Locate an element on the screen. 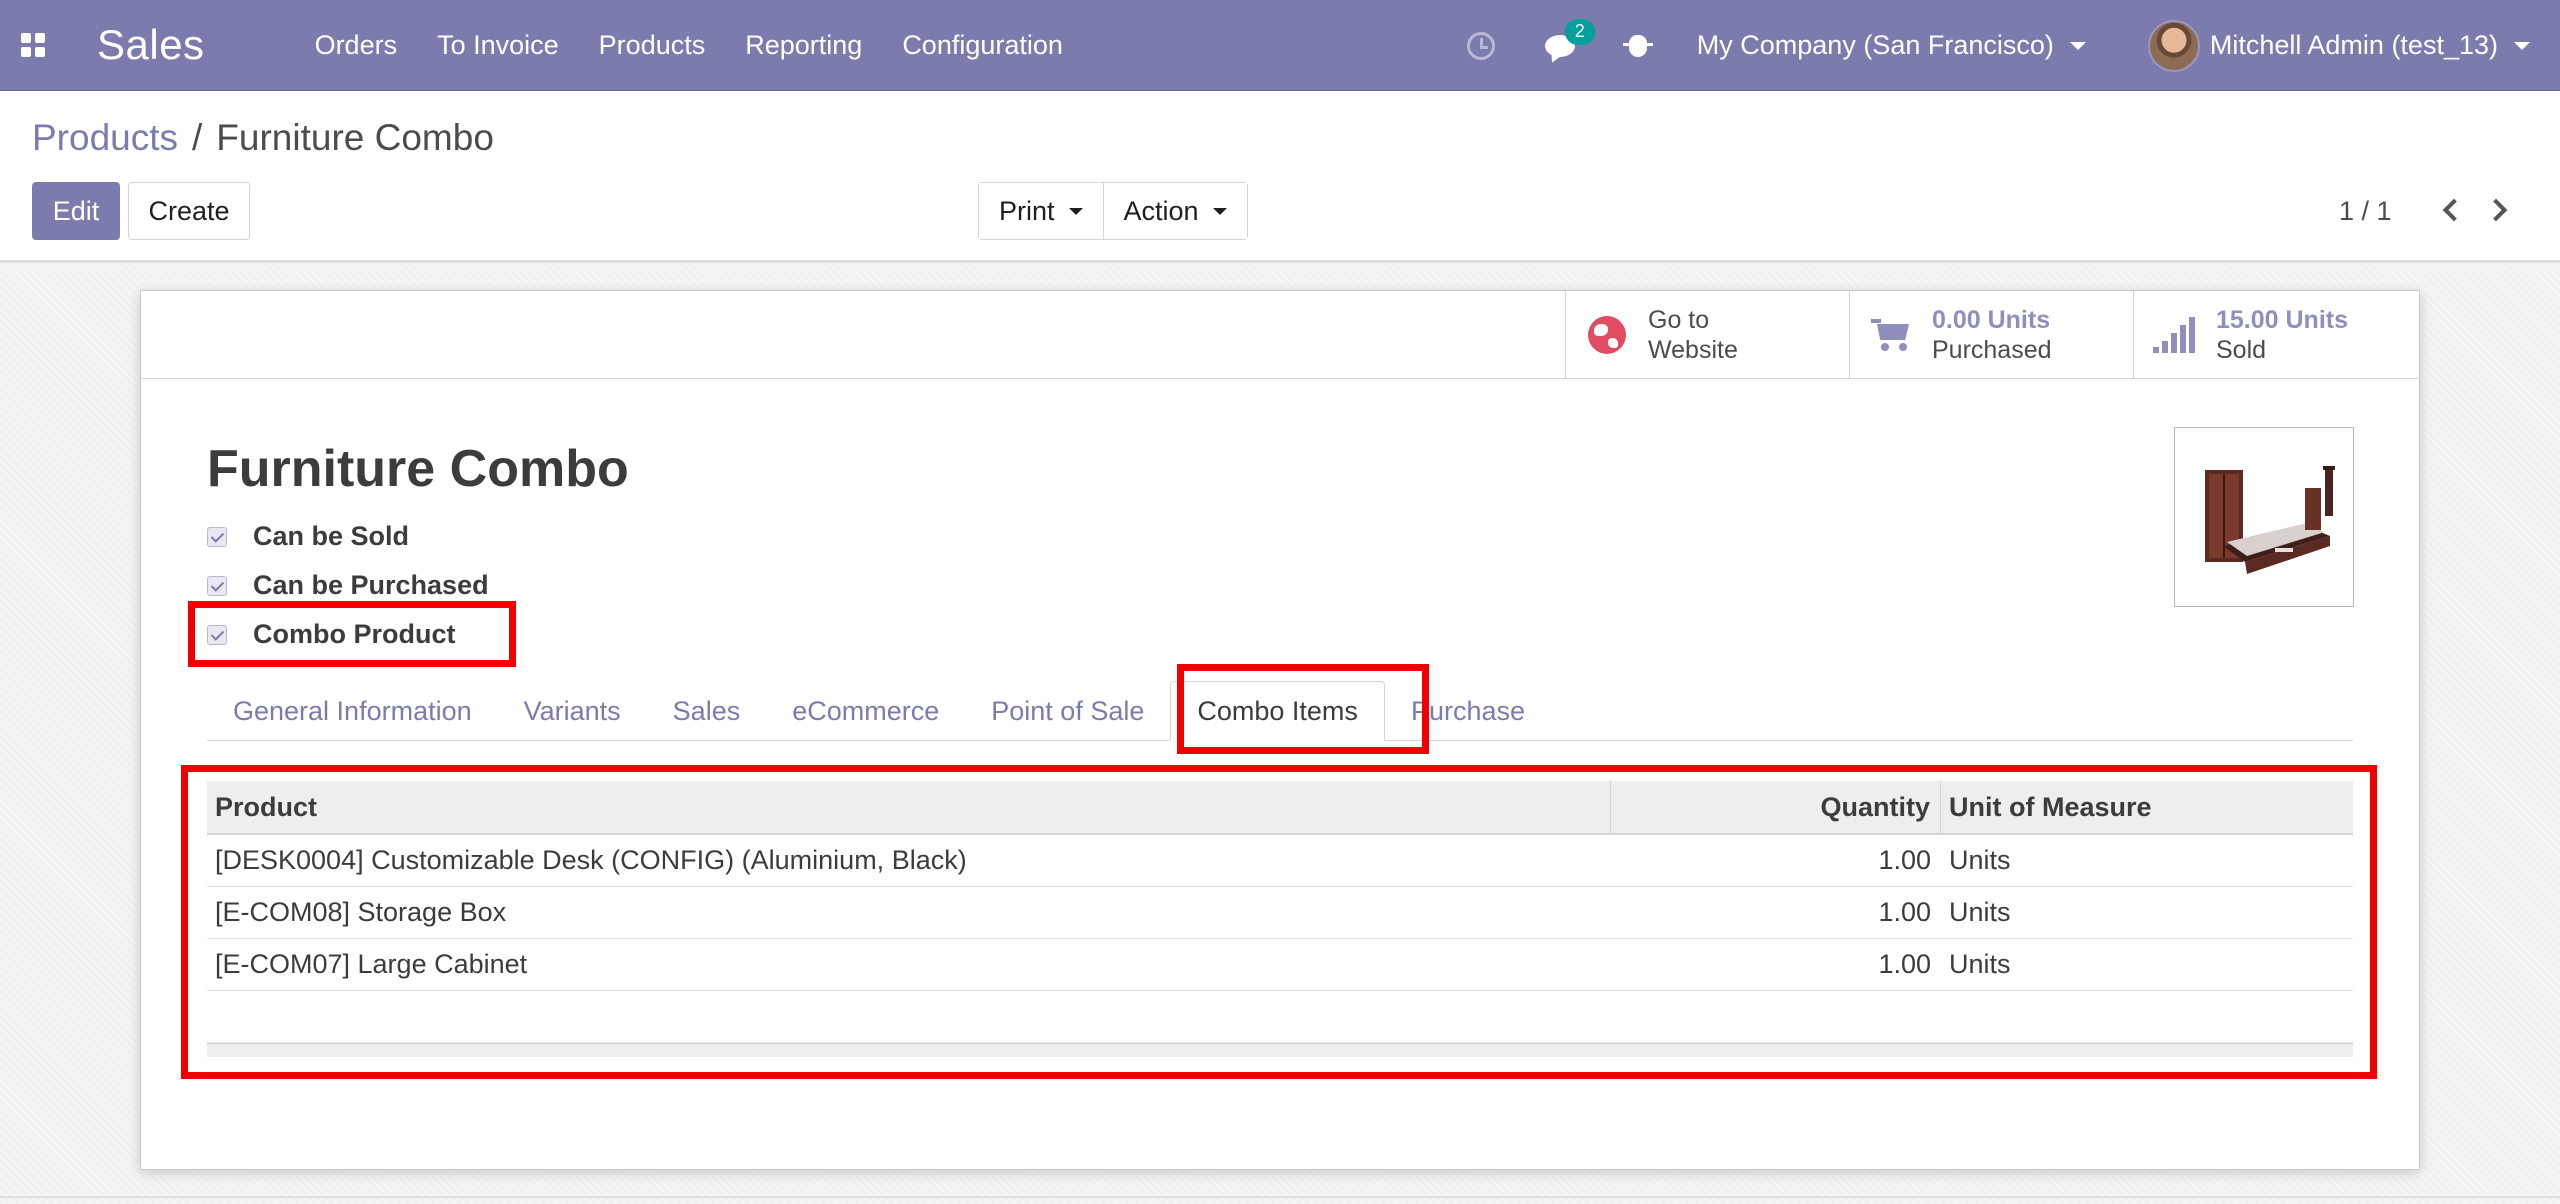  can-be-sold-field: Can be Sold is located at coordinates (308, 536).